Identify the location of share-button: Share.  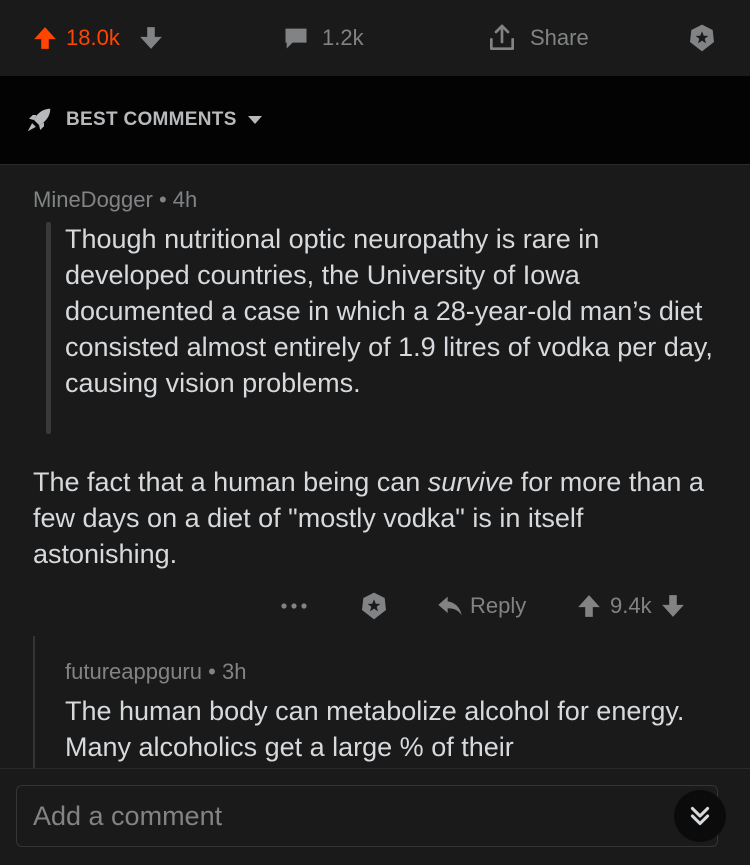
(537, 38).